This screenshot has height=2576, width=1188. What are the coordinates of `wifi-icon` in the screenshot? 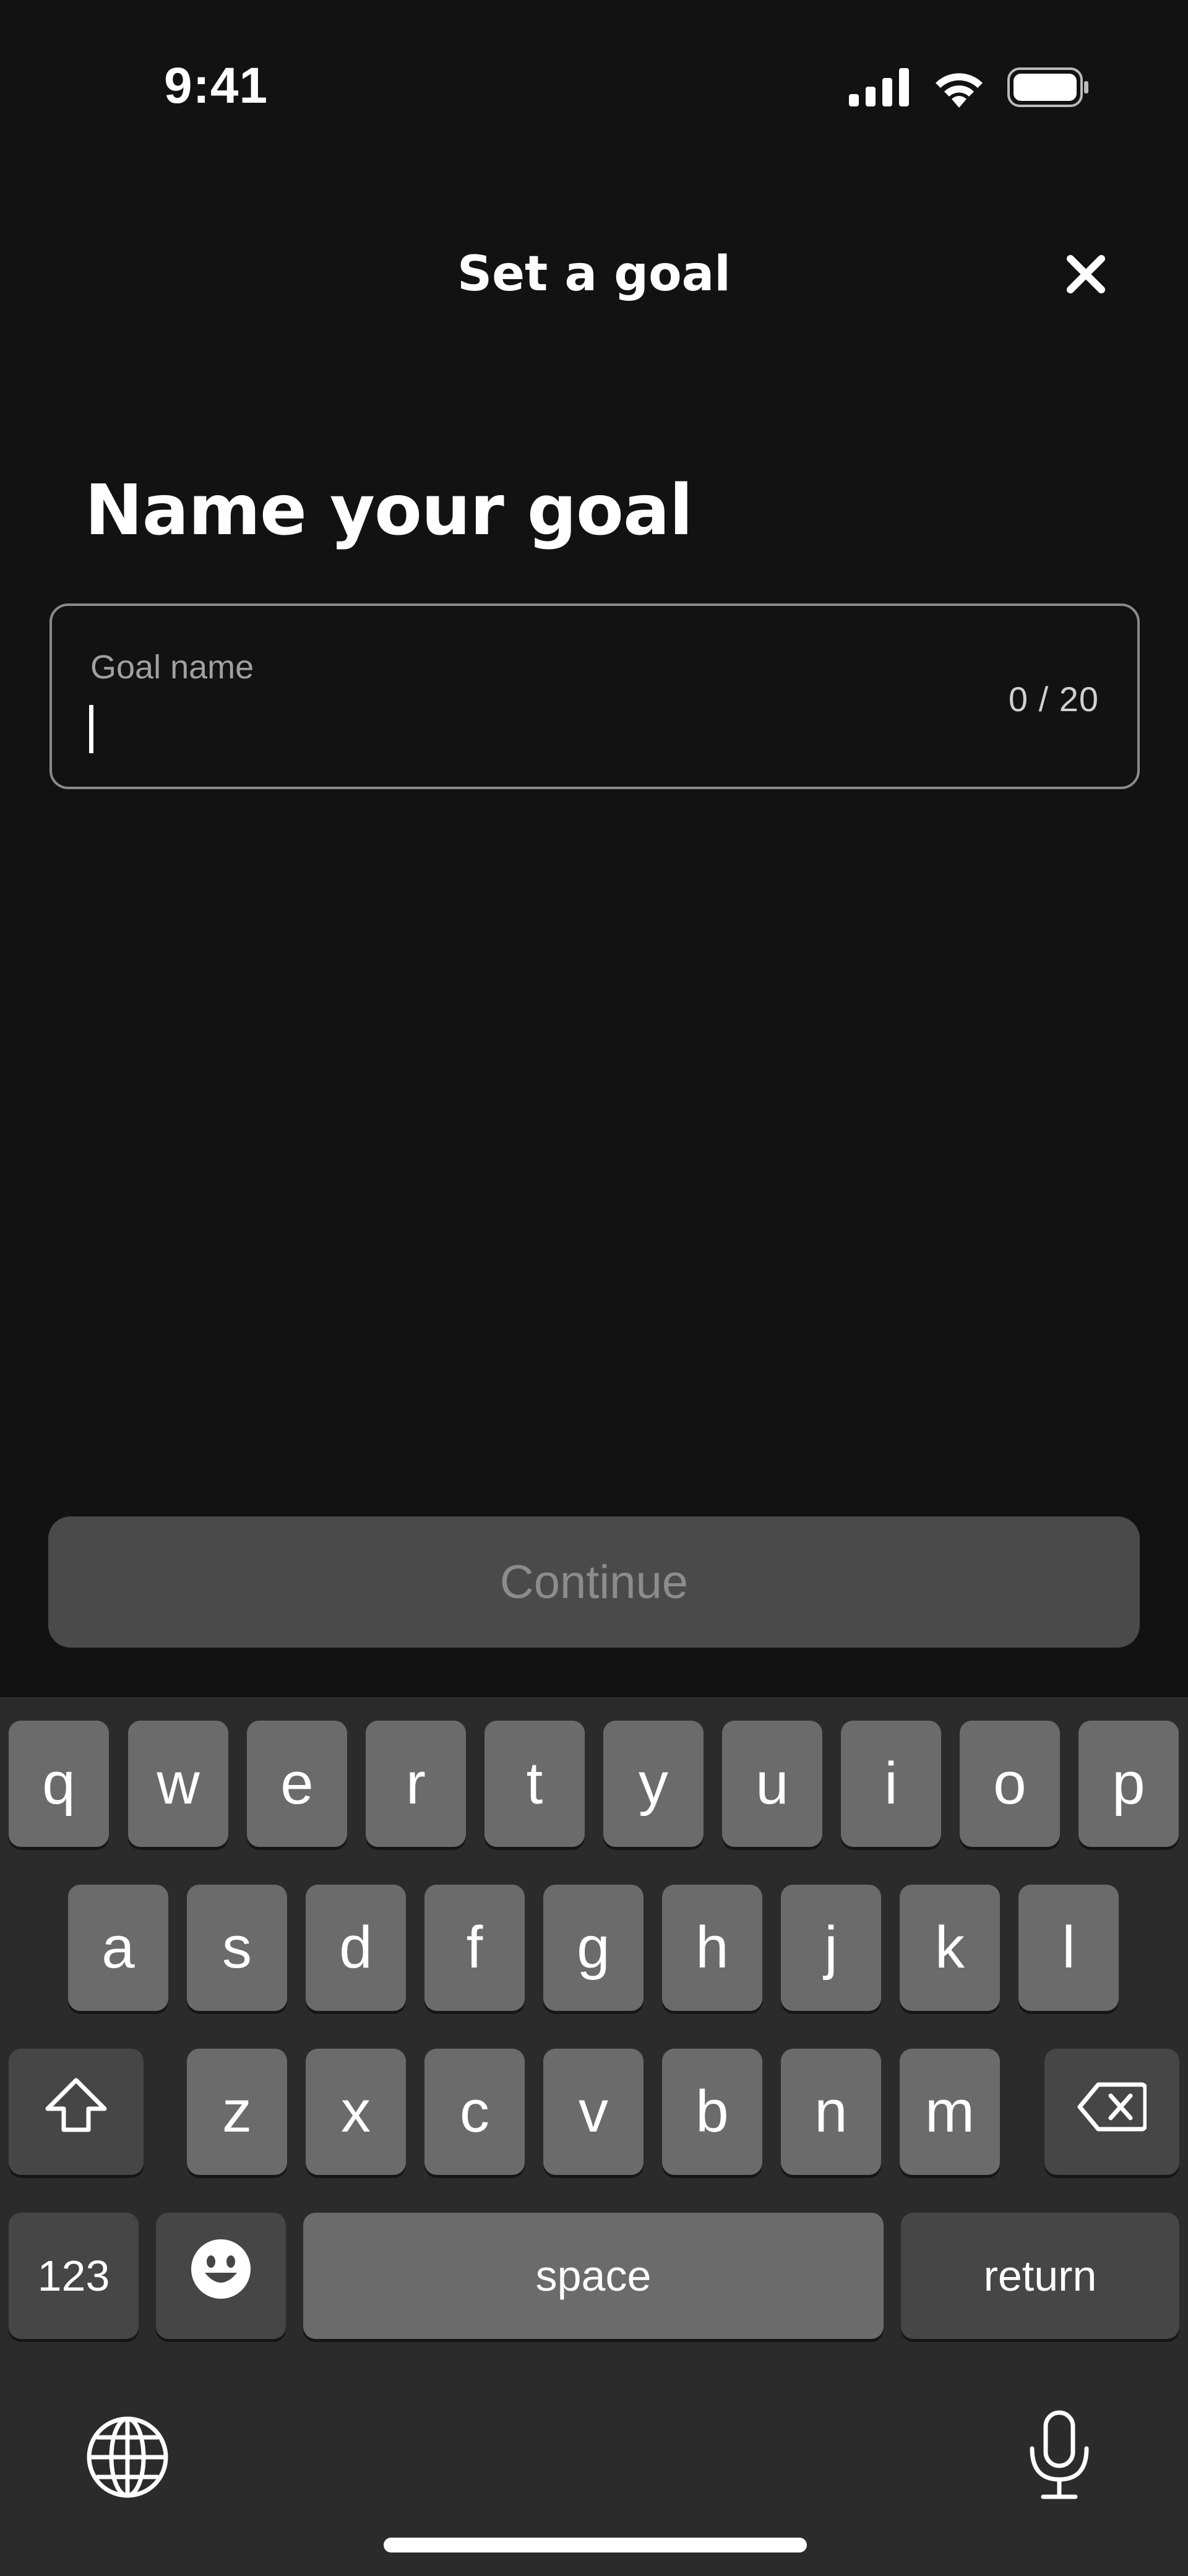 It's located at (959, 89).